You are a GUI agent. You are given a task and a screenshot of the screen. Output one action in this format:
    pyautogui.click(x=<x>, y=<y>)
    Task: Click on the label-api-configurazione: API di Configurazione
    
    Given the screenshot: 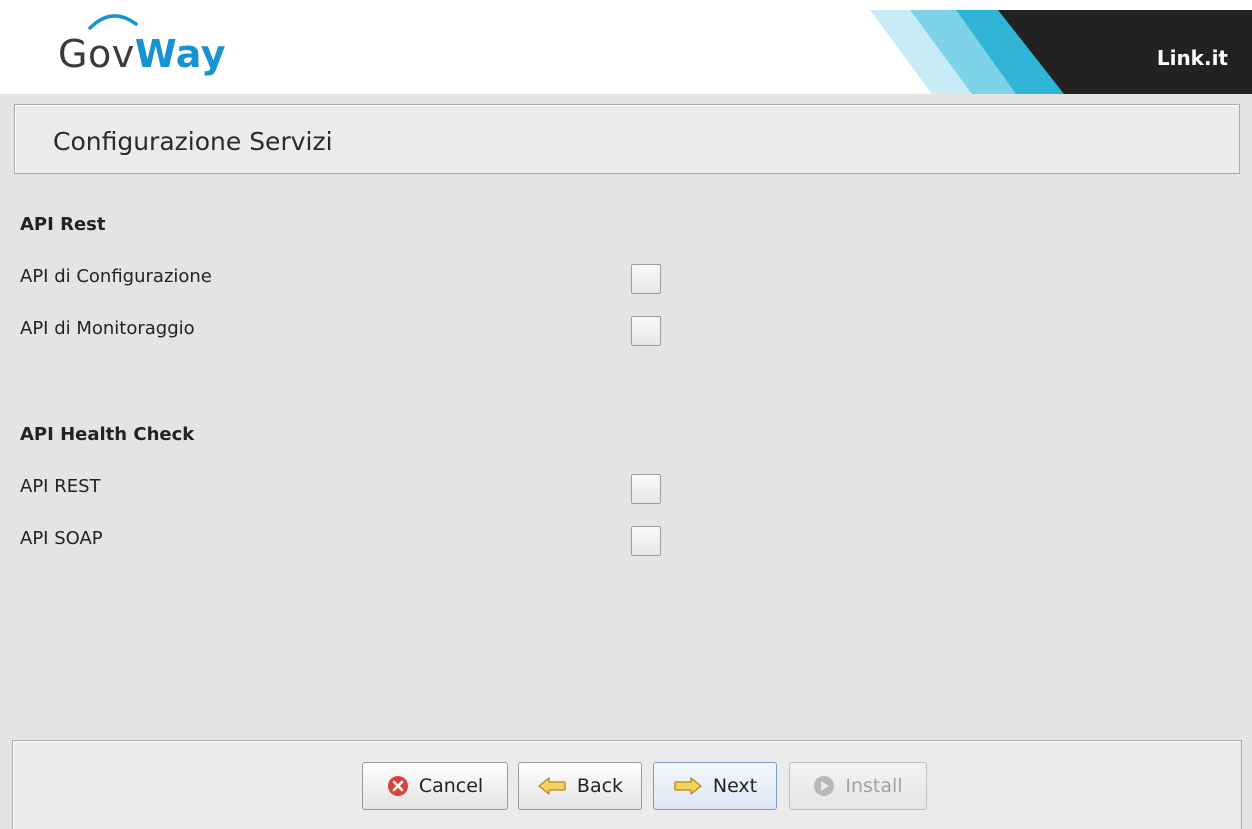 What is the action you would take?
    pyautogui.click(x=116, y=276)
    